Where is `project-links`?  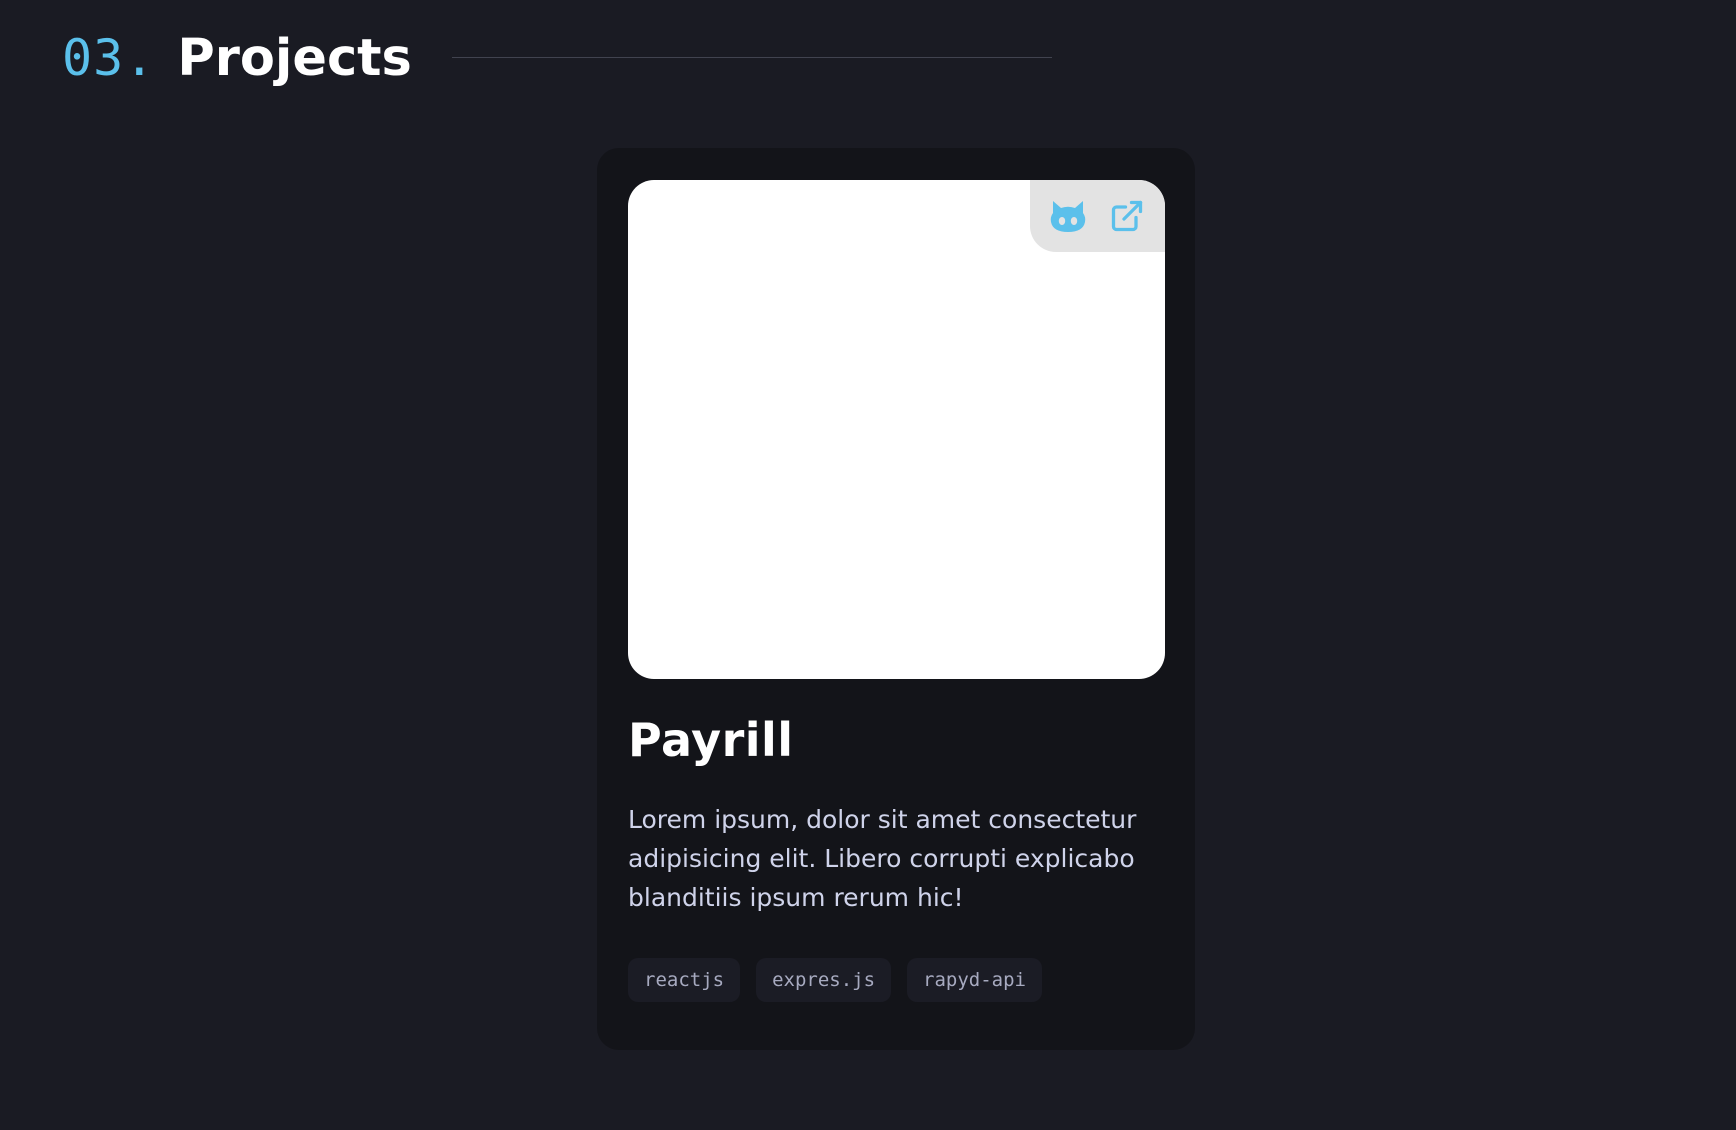 project-links is located at coordinates (1097, 216).